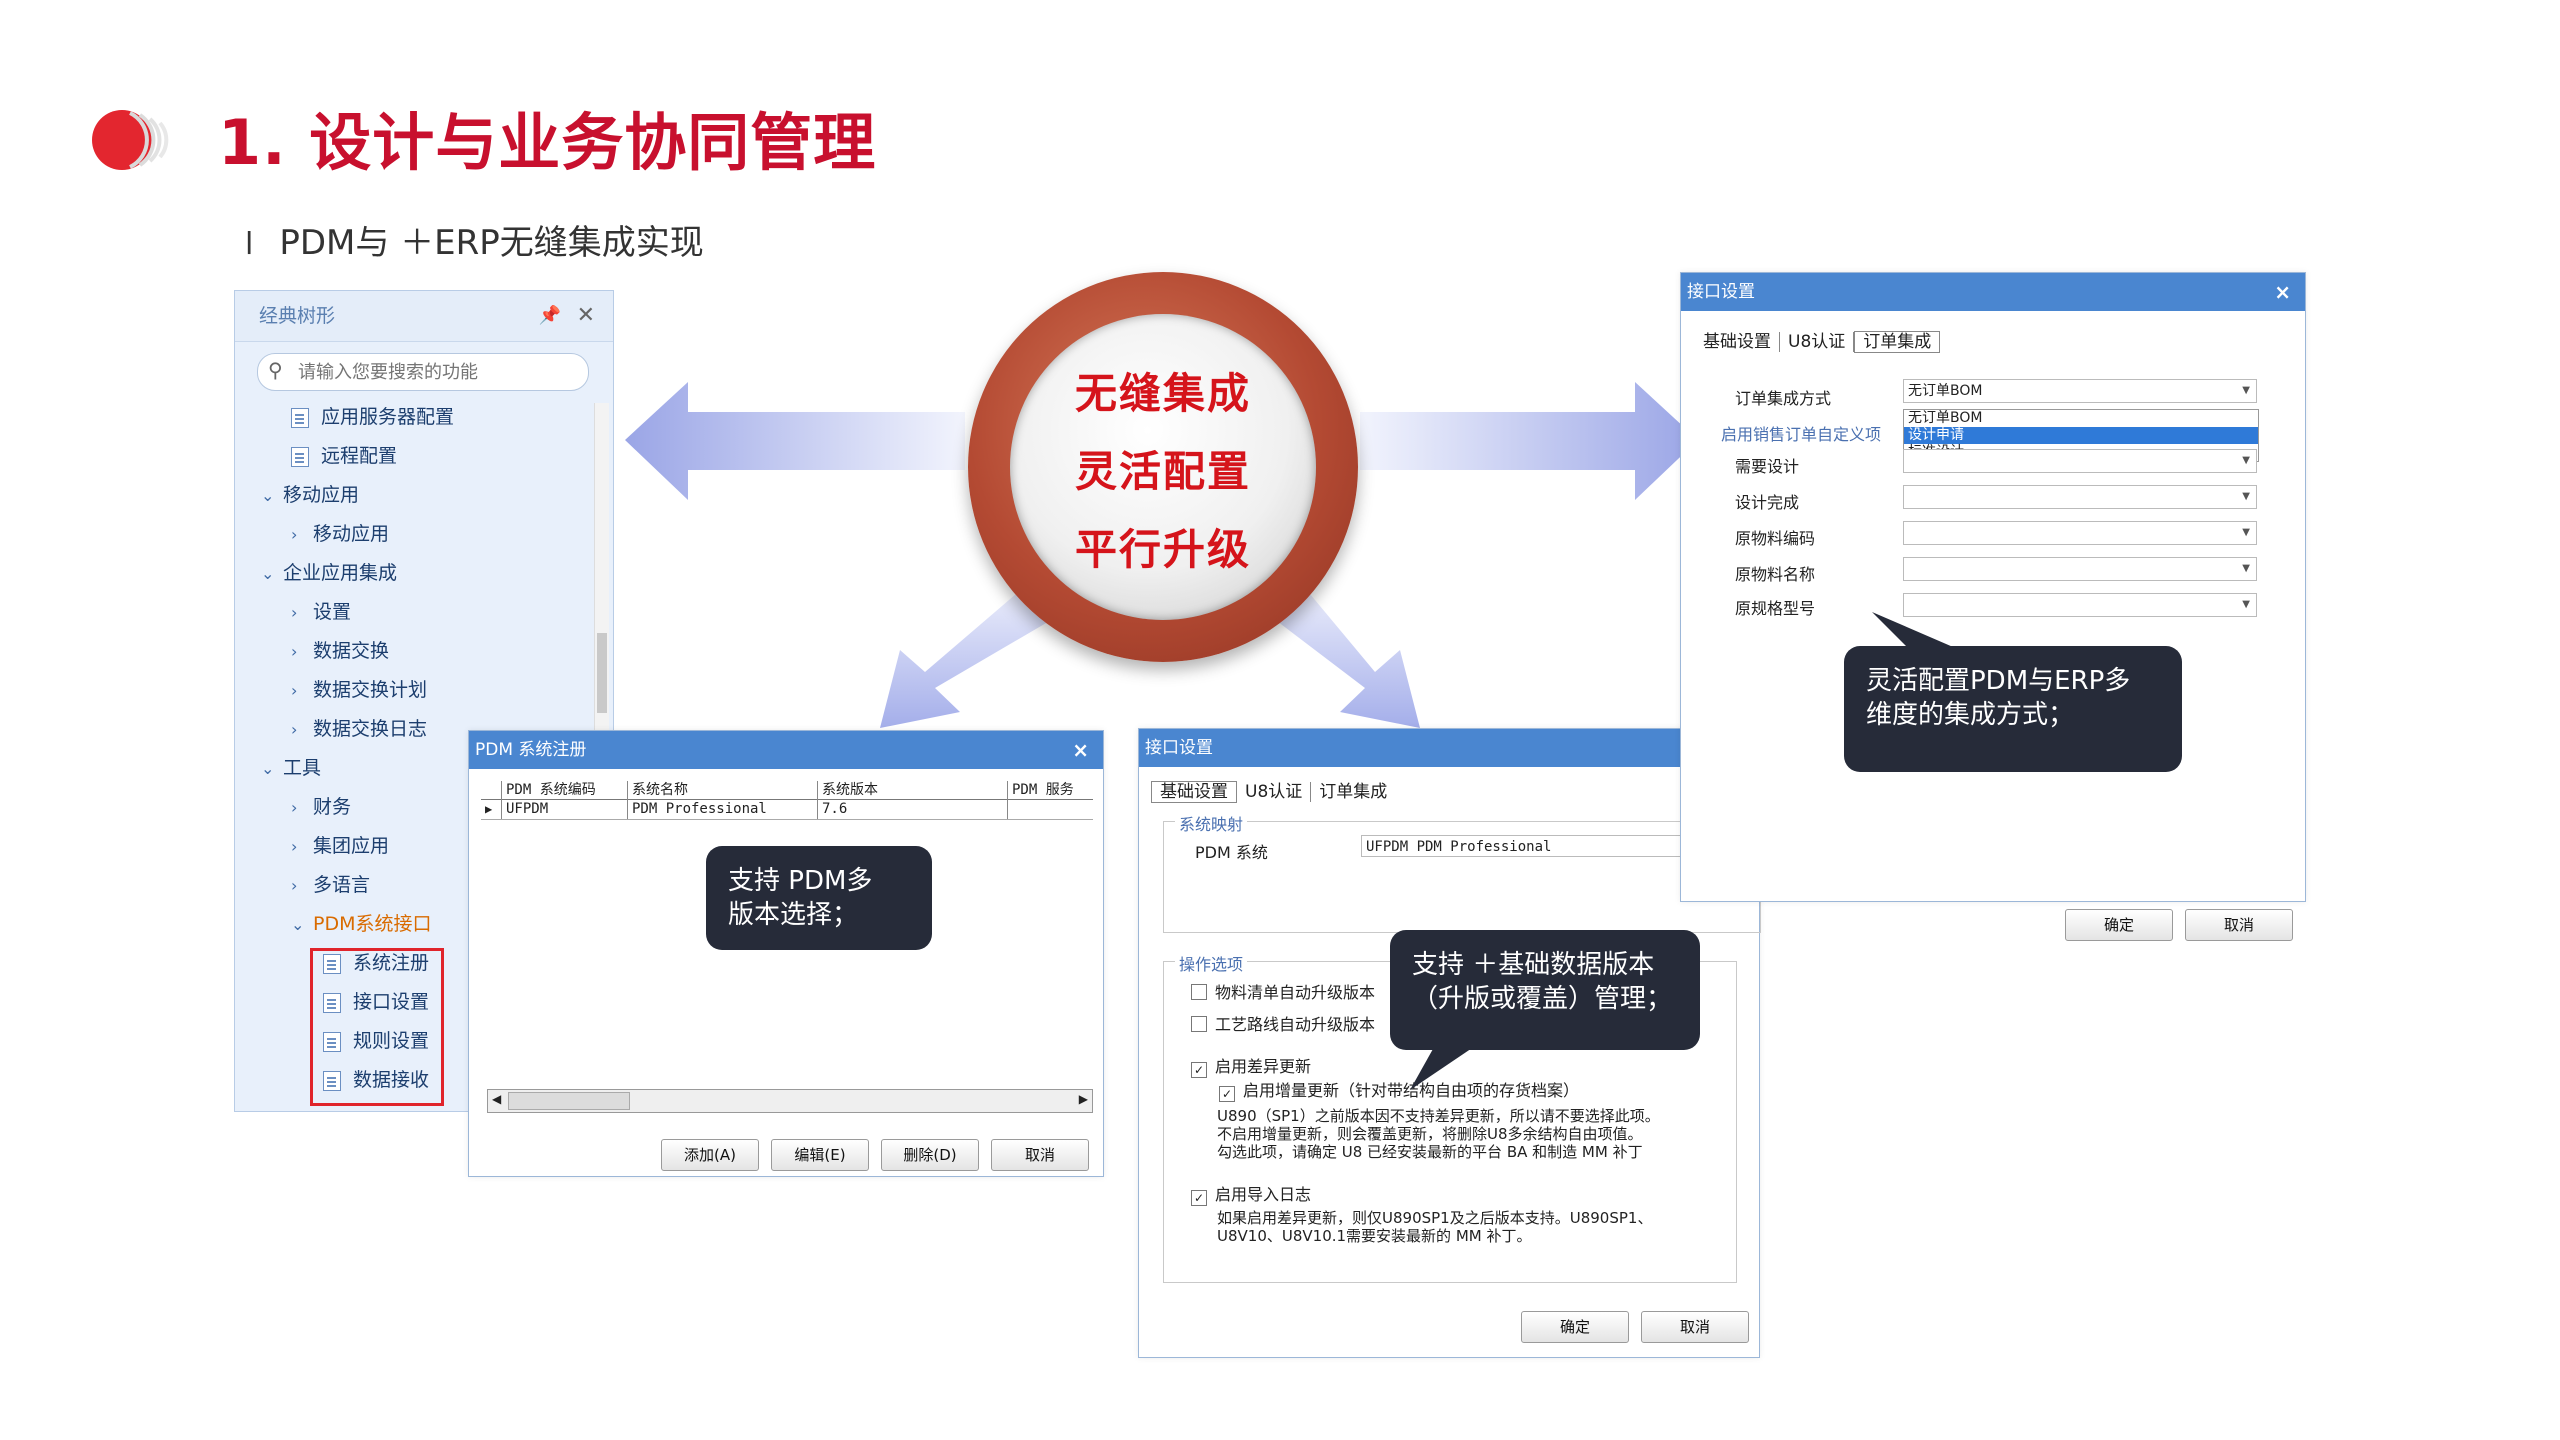 The height and width of the screenshot is (1440, 2560). What do you see at coordinates (1545, 990) in the screenshot?
I see `callout-base-data-version: 支持 ＋基础数据版本 （升版或覆盖）管理；` at bounding box center [1545, 990].